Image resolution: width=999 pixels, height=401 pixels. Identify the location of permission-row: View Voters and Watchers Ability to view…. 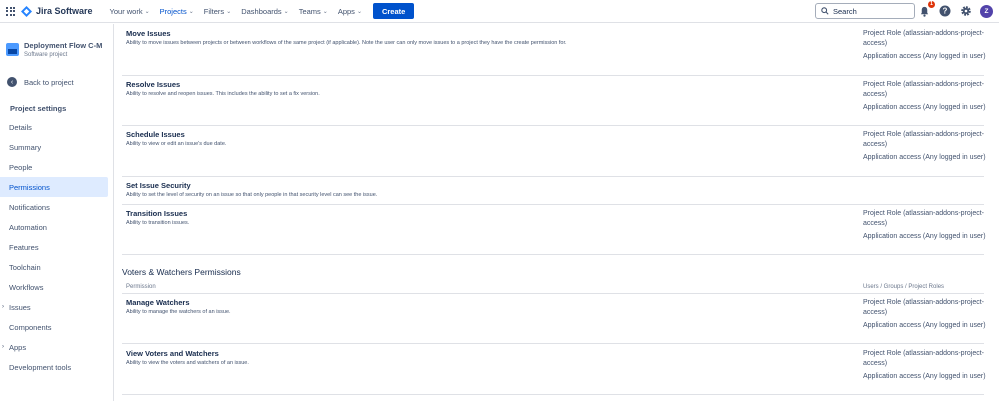
(556, 364).